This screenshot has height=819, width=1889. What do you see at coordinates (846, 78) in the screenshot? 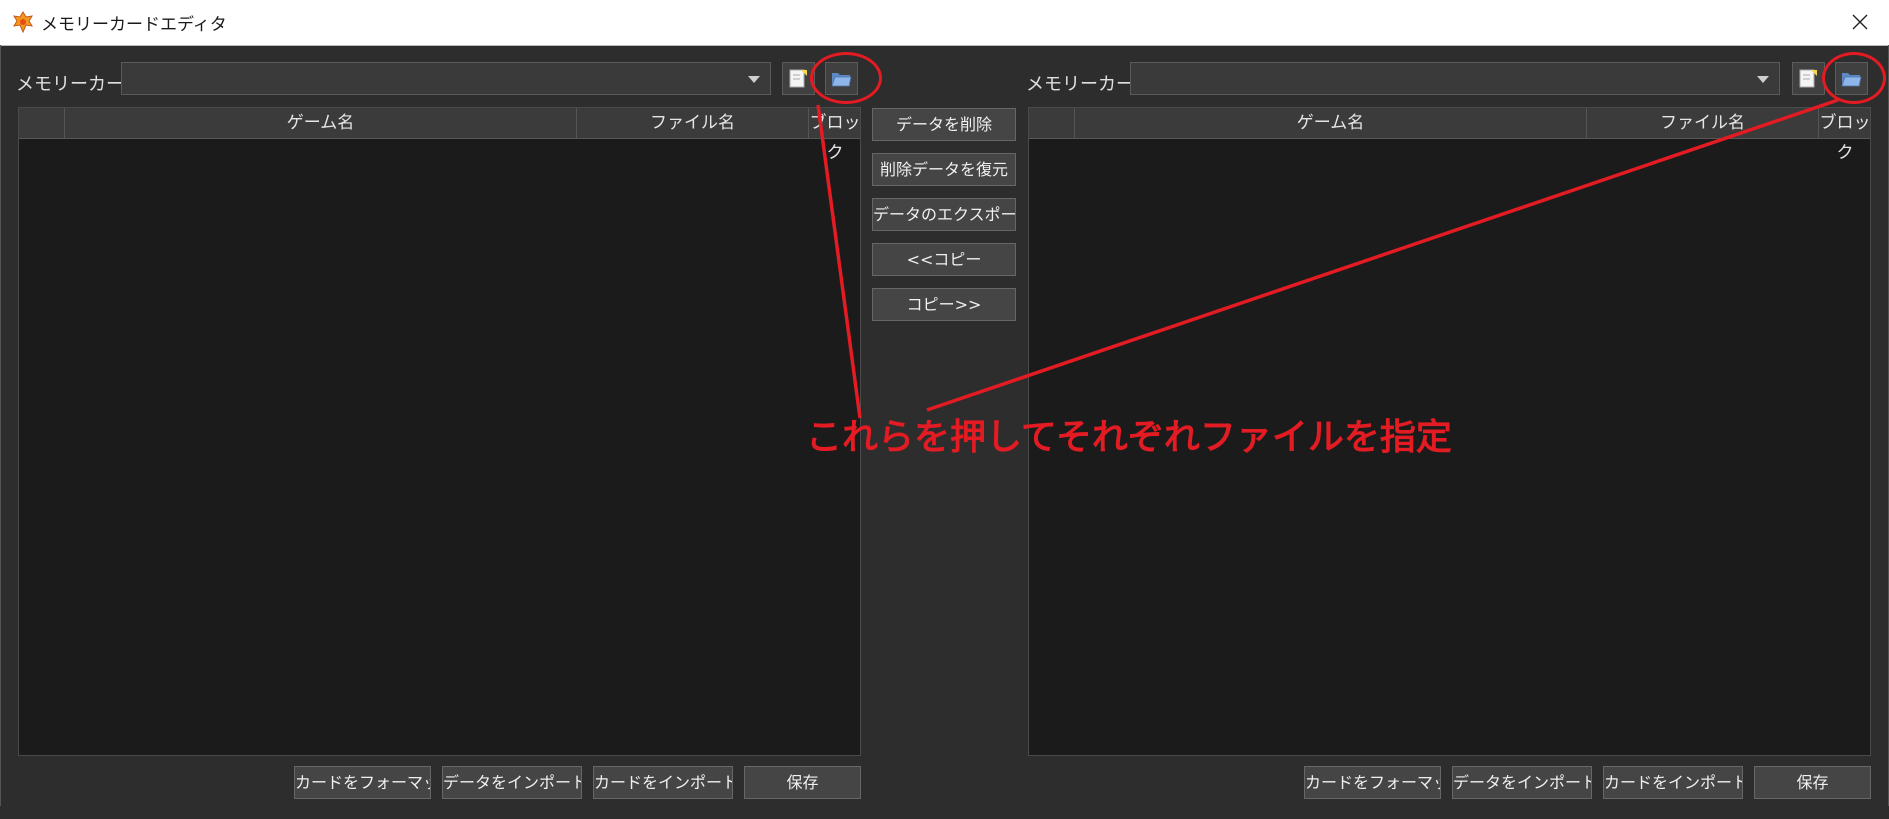
I see `annotation-circle-left` at bounding box center [846, 78].